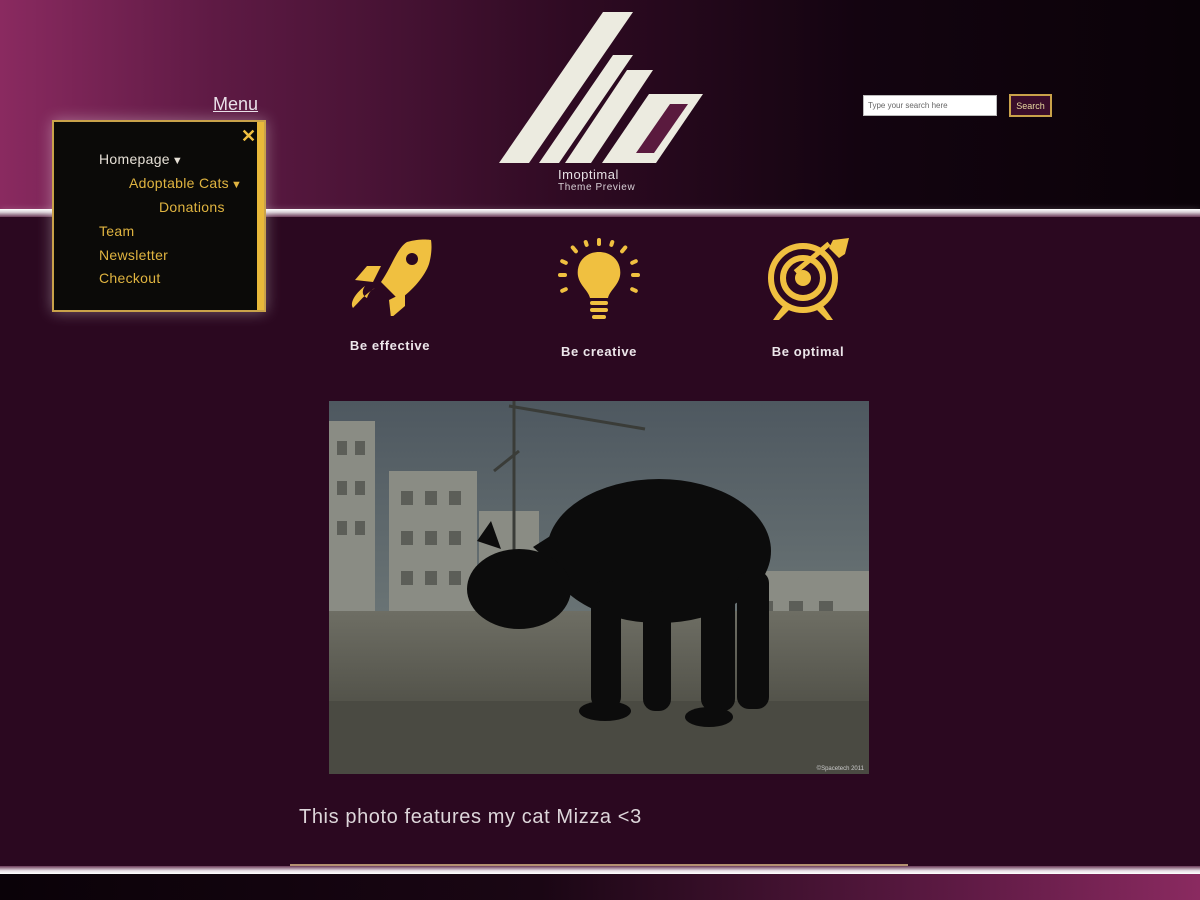 The image size is (1200, 900). I want to click on lightbulb-icon, so click(599, 278).